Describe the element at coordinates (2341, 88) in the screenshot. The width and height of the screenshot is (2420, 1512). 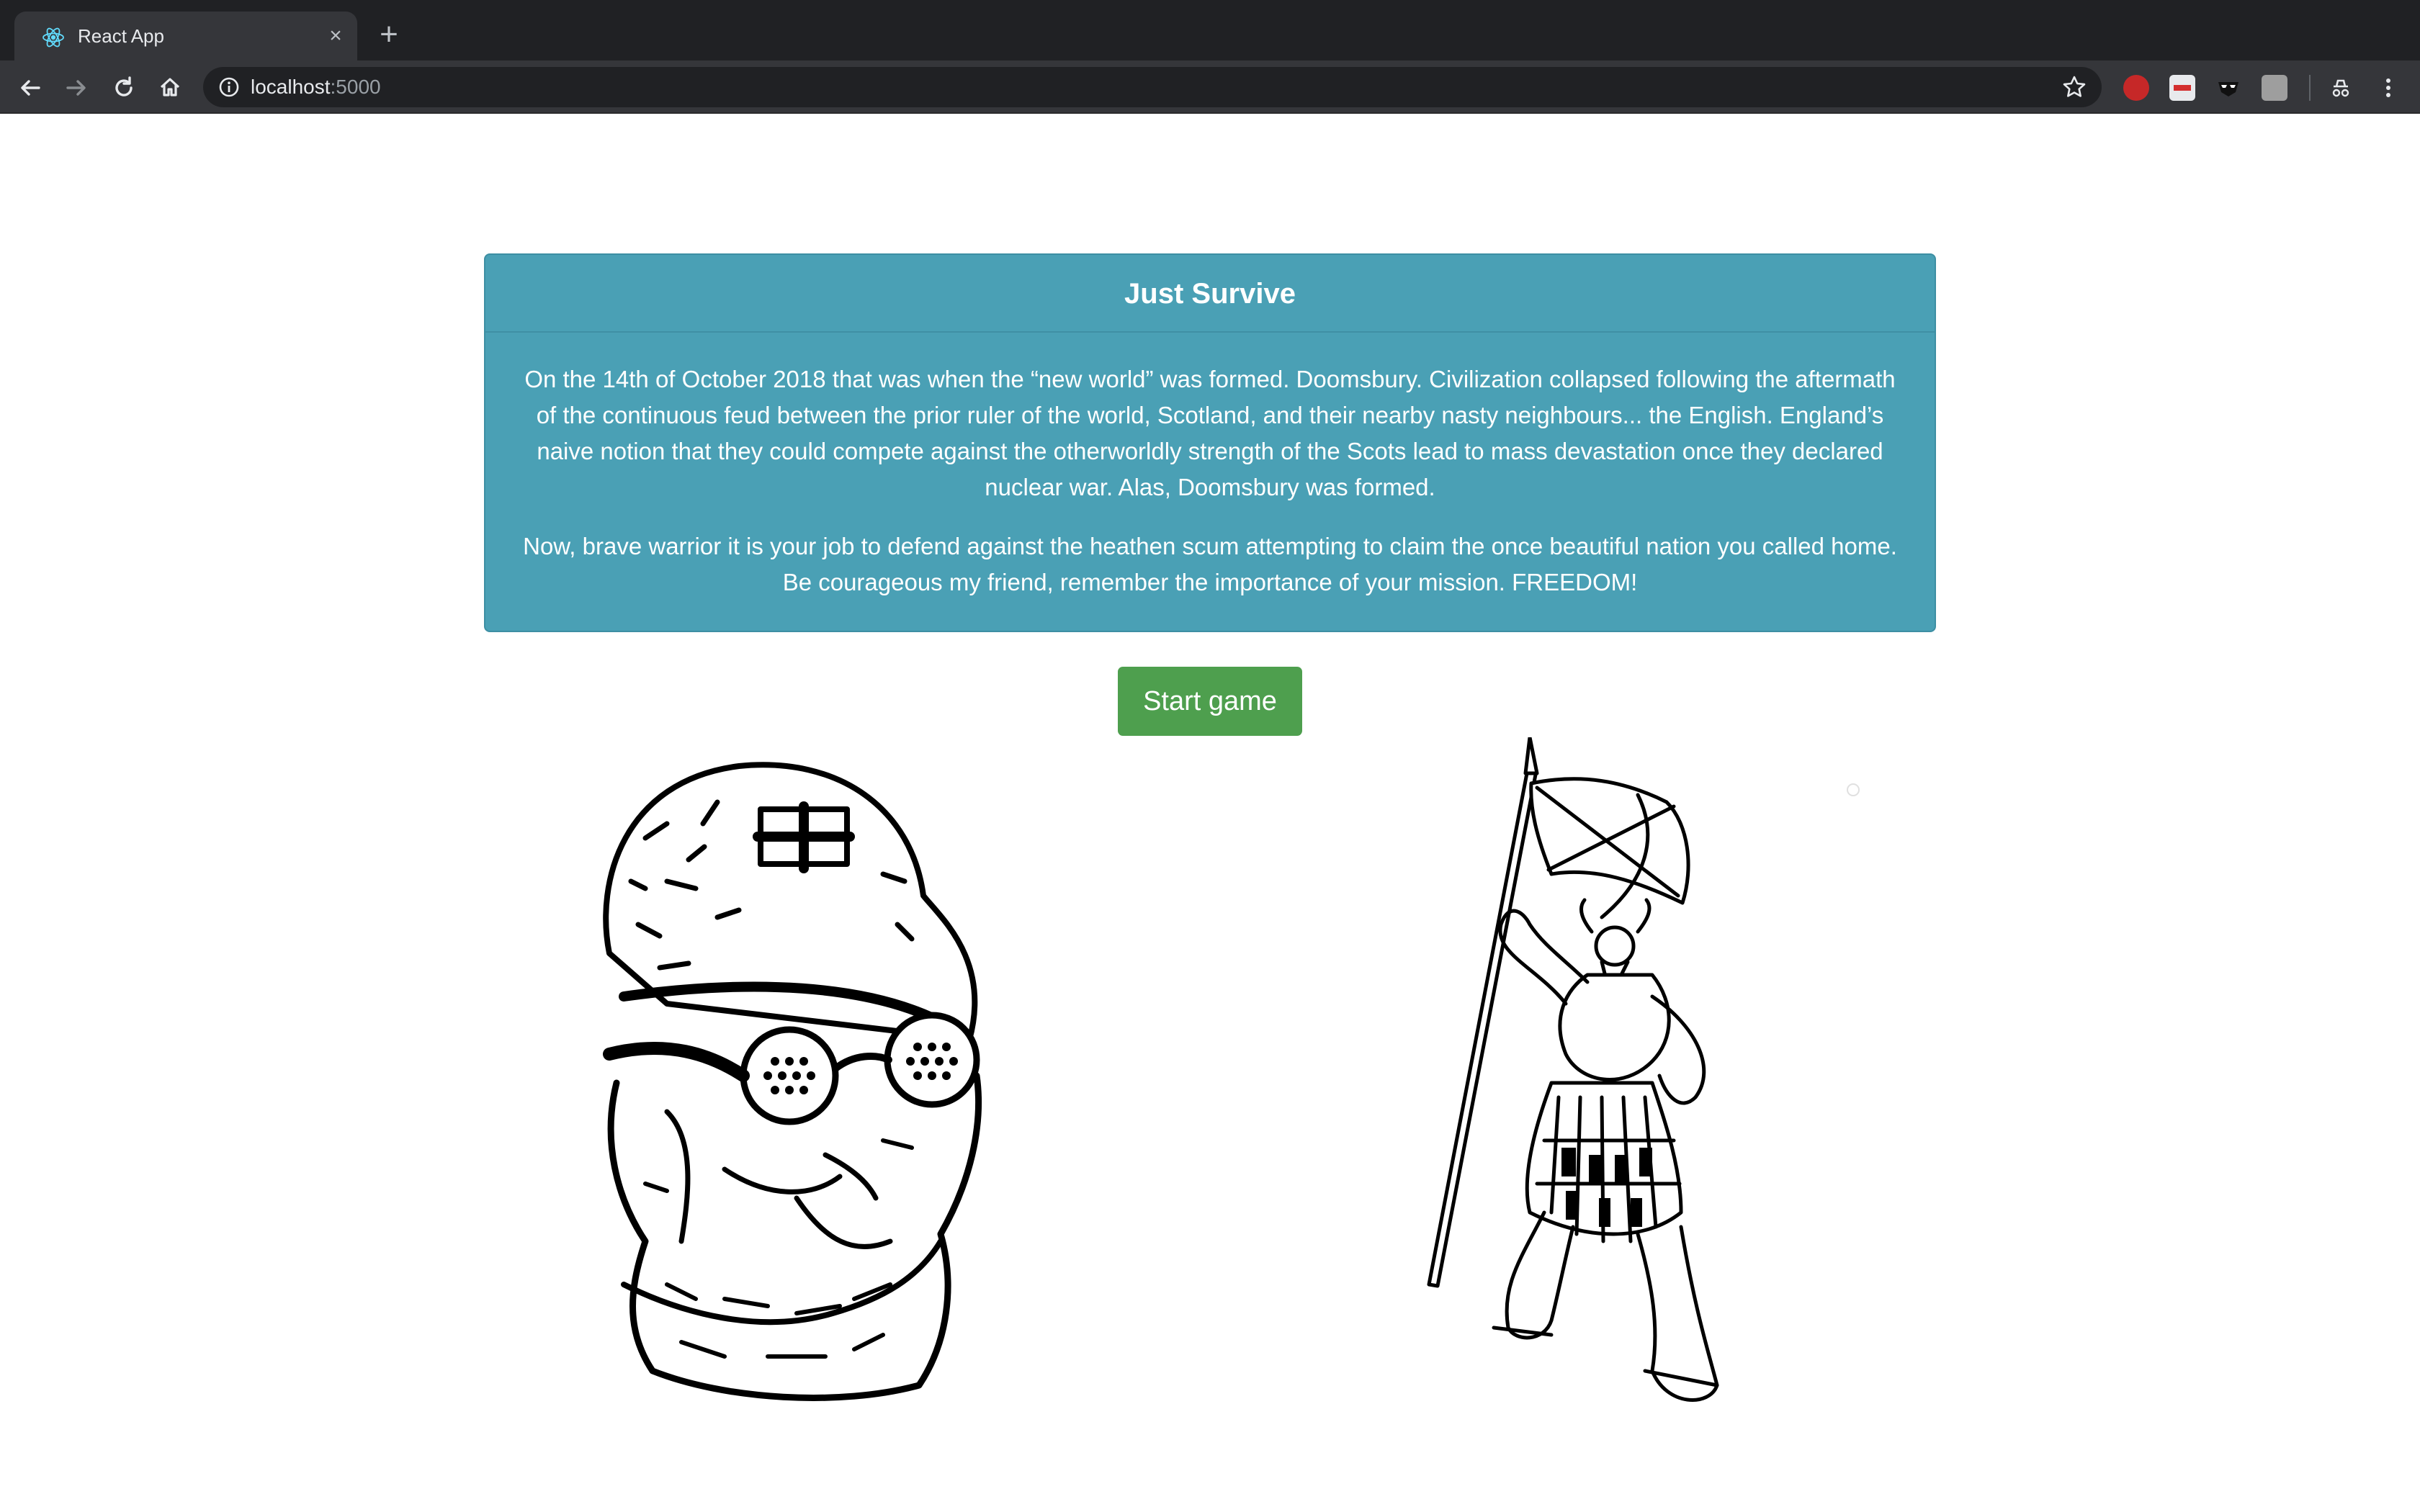
I see `incognito-icon` at that location.